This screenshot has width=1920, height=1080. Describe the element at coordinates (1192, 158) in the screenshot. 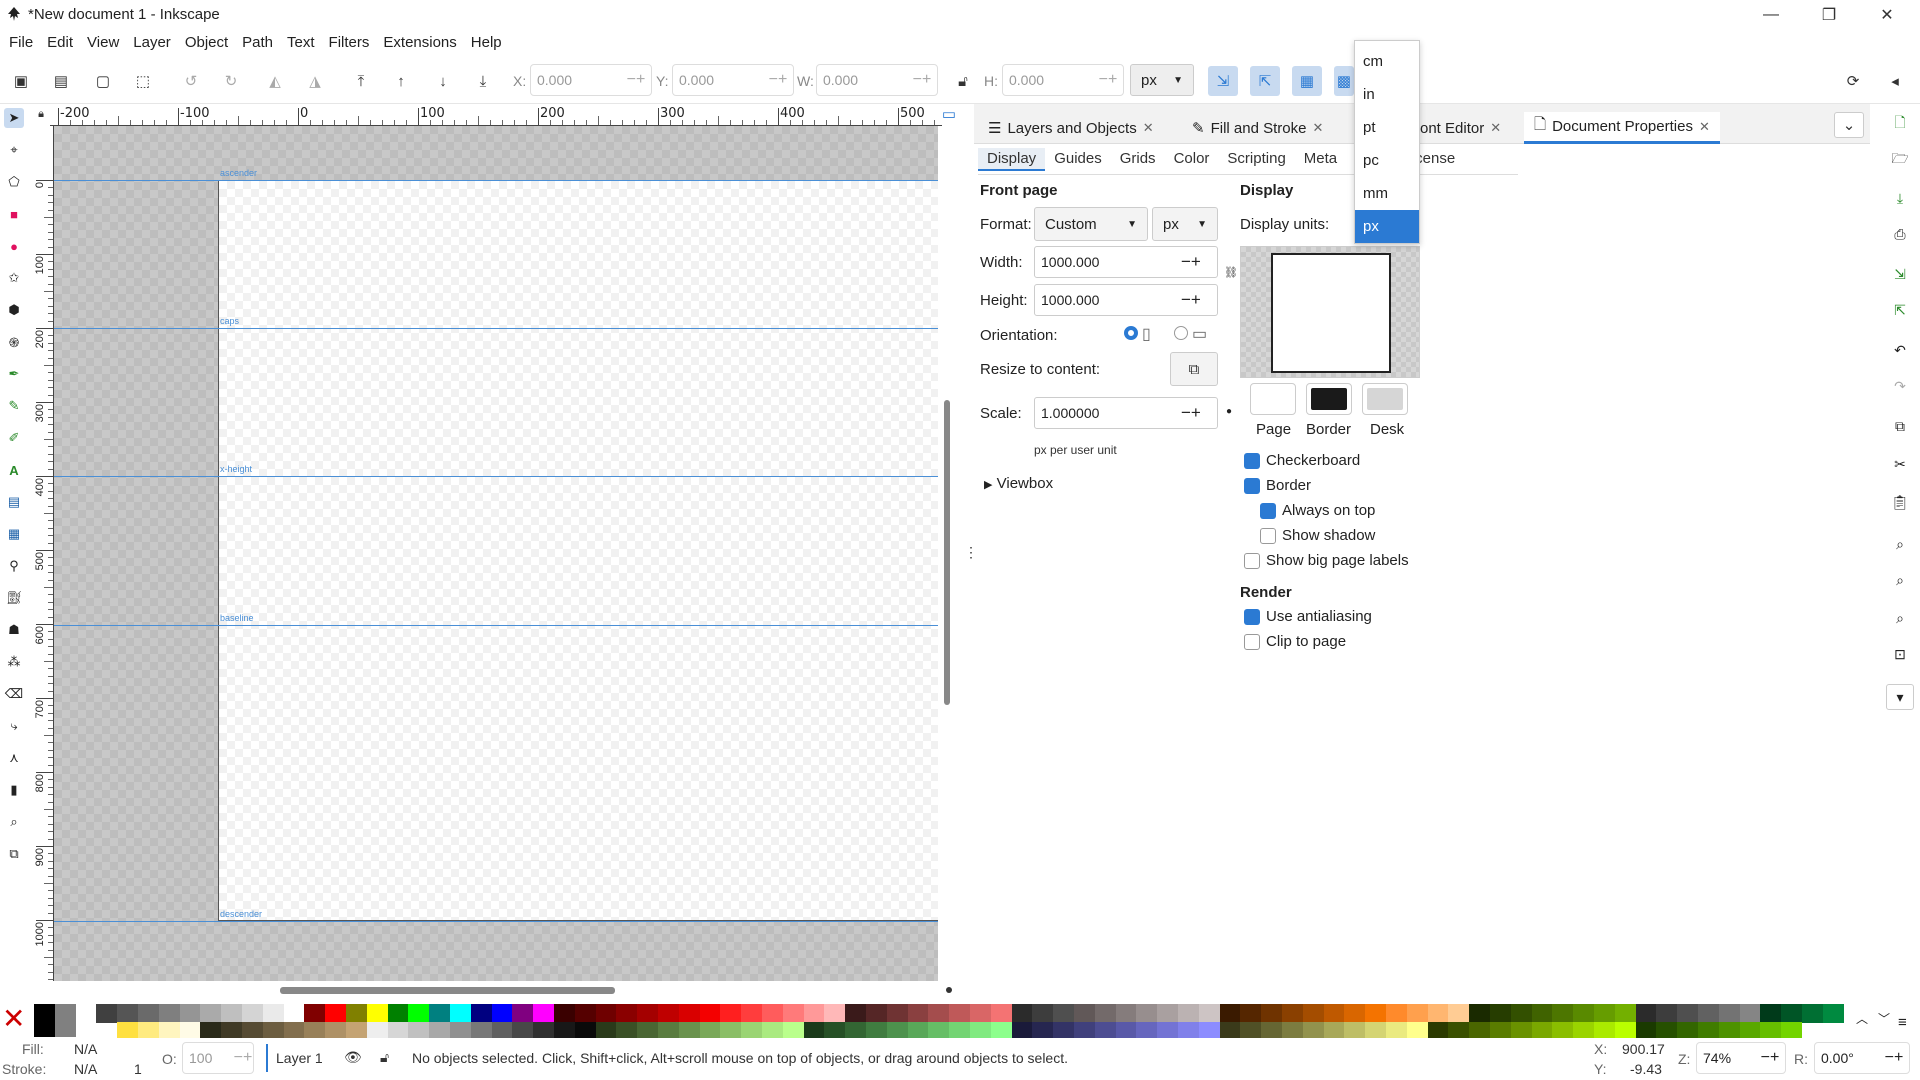

I see `subtab-color: Color` at that location.